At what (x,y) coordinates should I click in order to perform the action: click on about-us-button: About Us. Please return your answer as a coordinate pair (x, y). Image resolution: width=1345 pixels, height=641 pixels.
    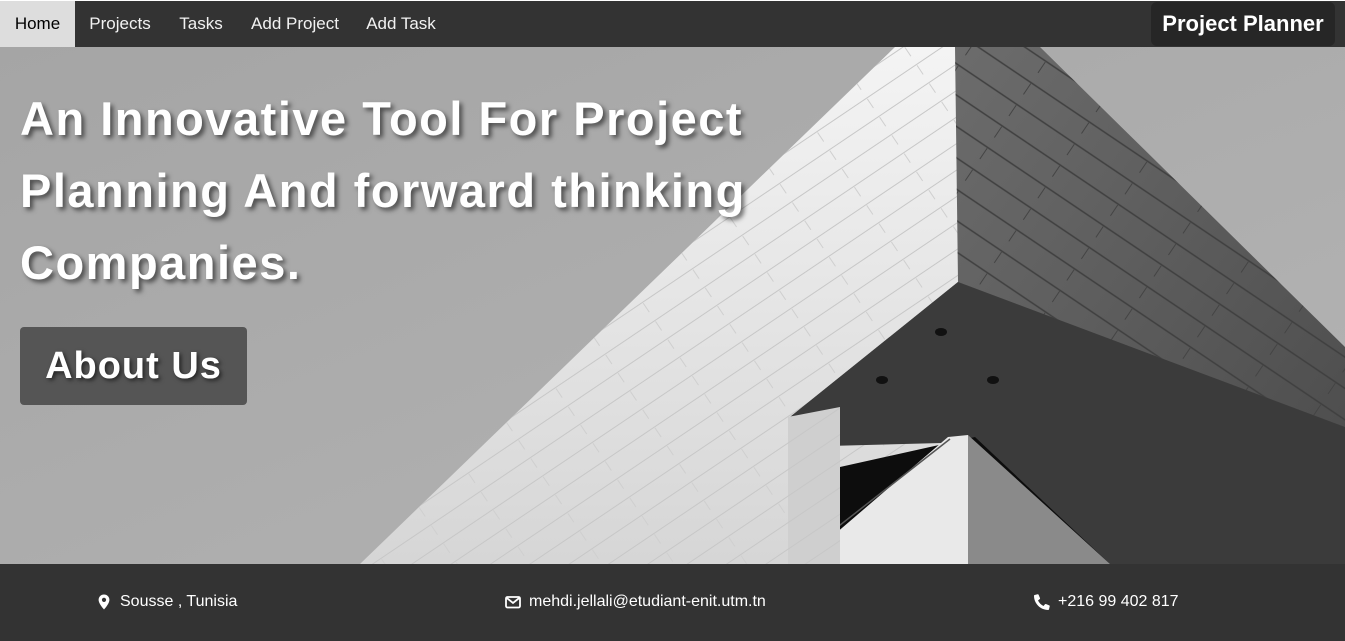
    Looking at the image, I should click on (133, 366).